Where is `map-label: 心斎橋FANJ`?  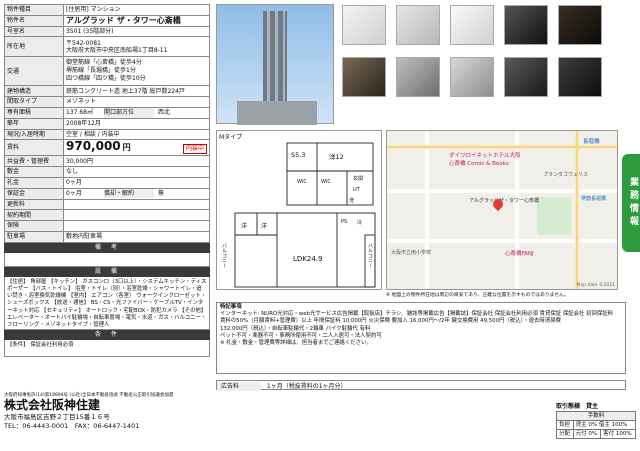
map-label: 心斎橋FANJ is located at coordinates (519, 254).